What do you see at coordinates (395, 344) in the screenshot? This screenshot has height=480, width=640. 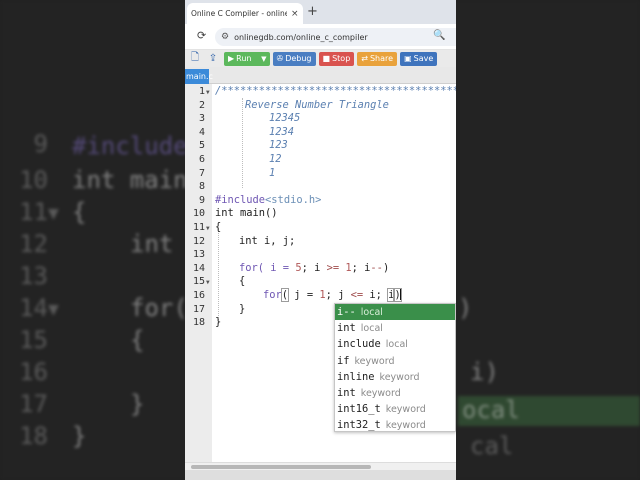 I see `autocomplete-item: include local` at bounding box center [395, 344].